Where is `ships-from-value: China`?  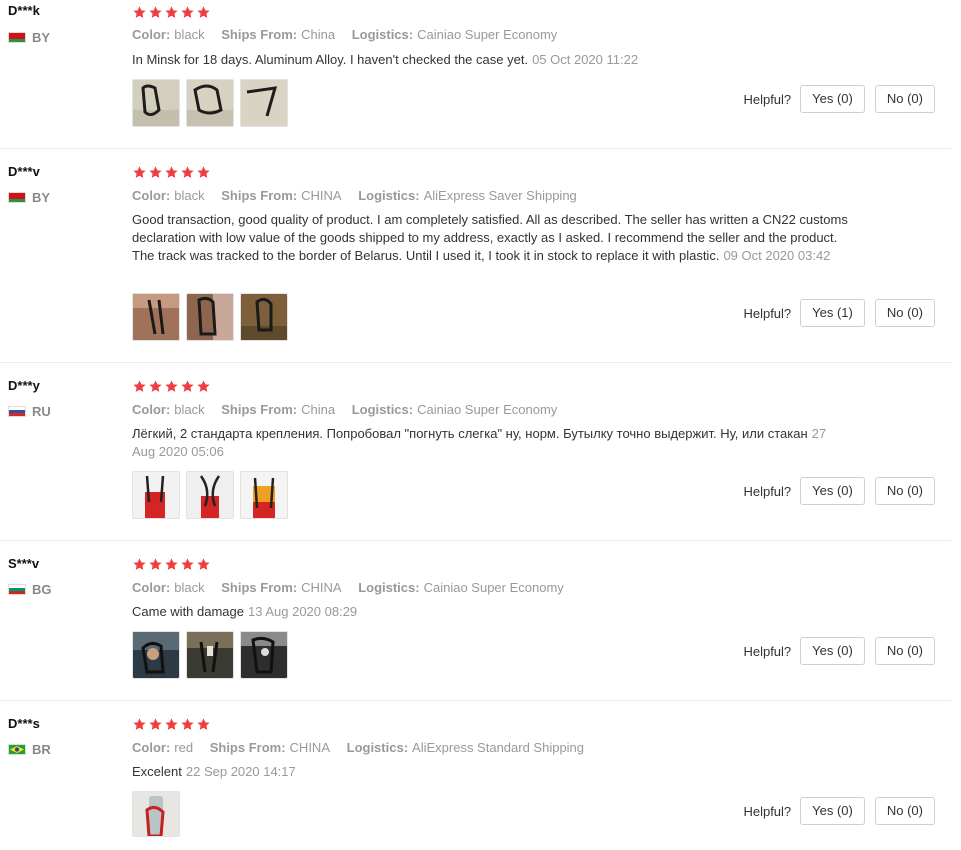 ships-from-value: China is located at coordinates (318, 34).